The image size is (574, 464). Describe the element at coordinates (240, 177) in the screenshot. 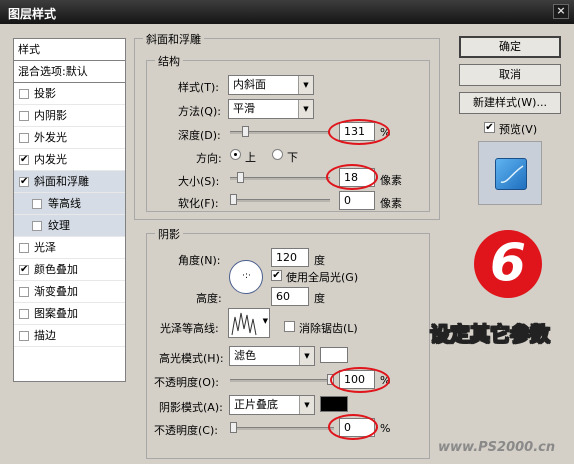

I see `size-slider-thumb` at that location.